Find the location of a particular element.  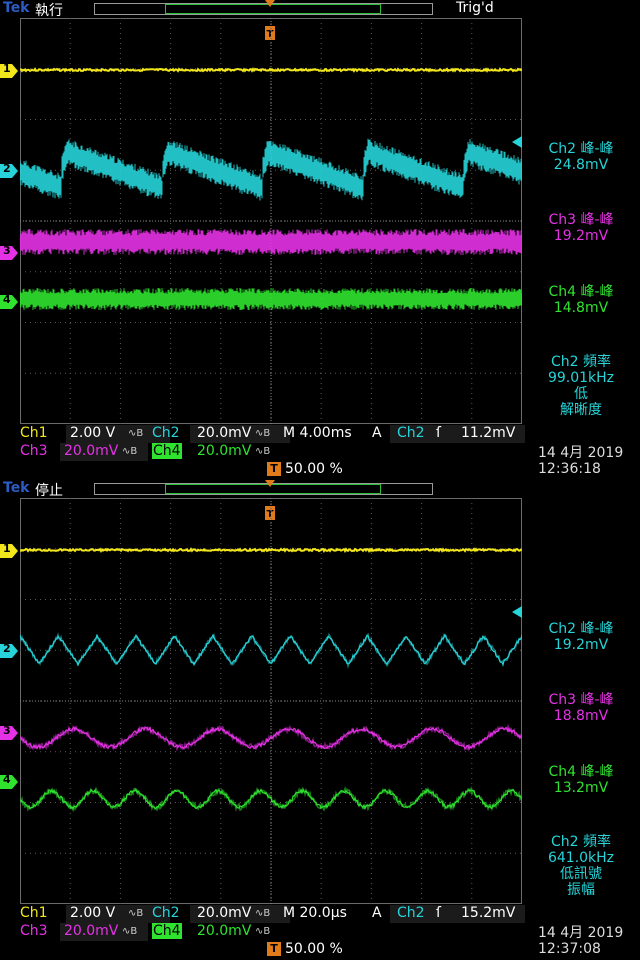

timebase: M 20.0µs is located at coordinates (315, 913).